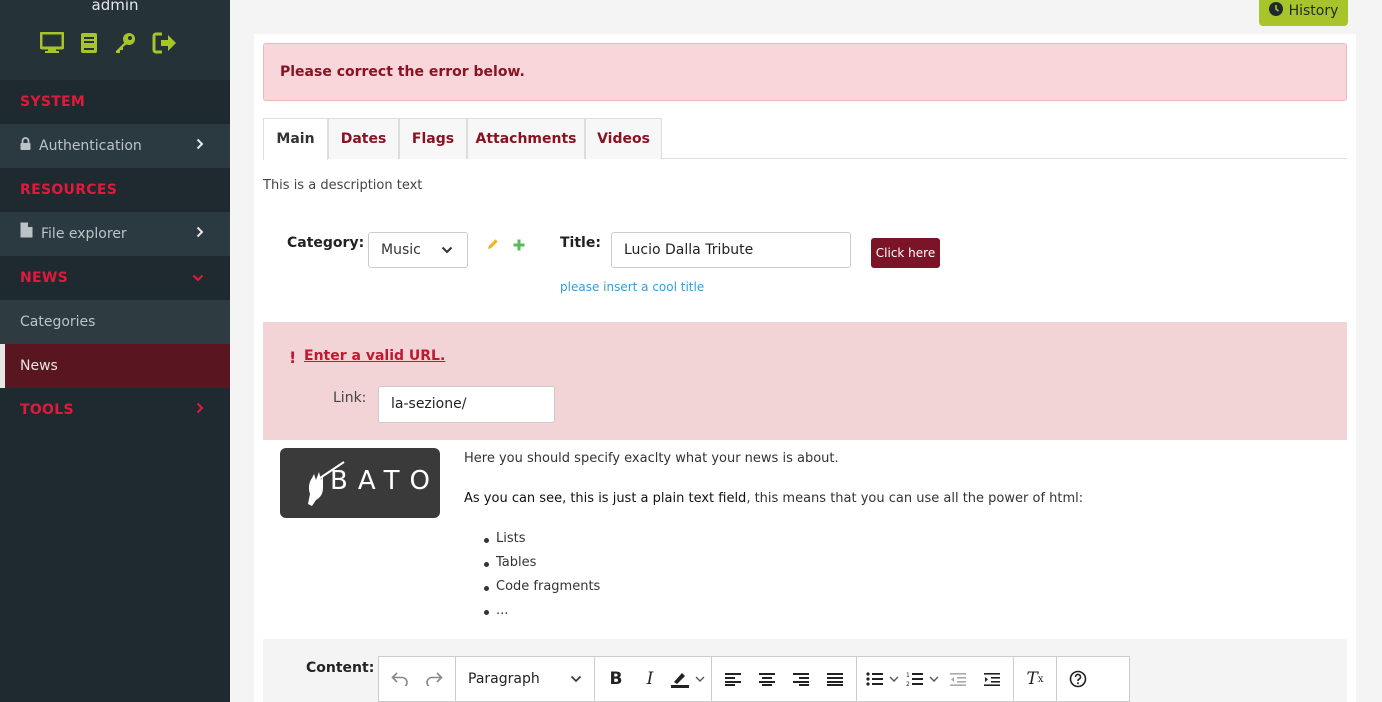 This screenshot has height=702, width=1382. What do you see at coordinates (466, 404) in the screenshot?
I see `link-input: la-sezione/` at bounding box center [466, 404].